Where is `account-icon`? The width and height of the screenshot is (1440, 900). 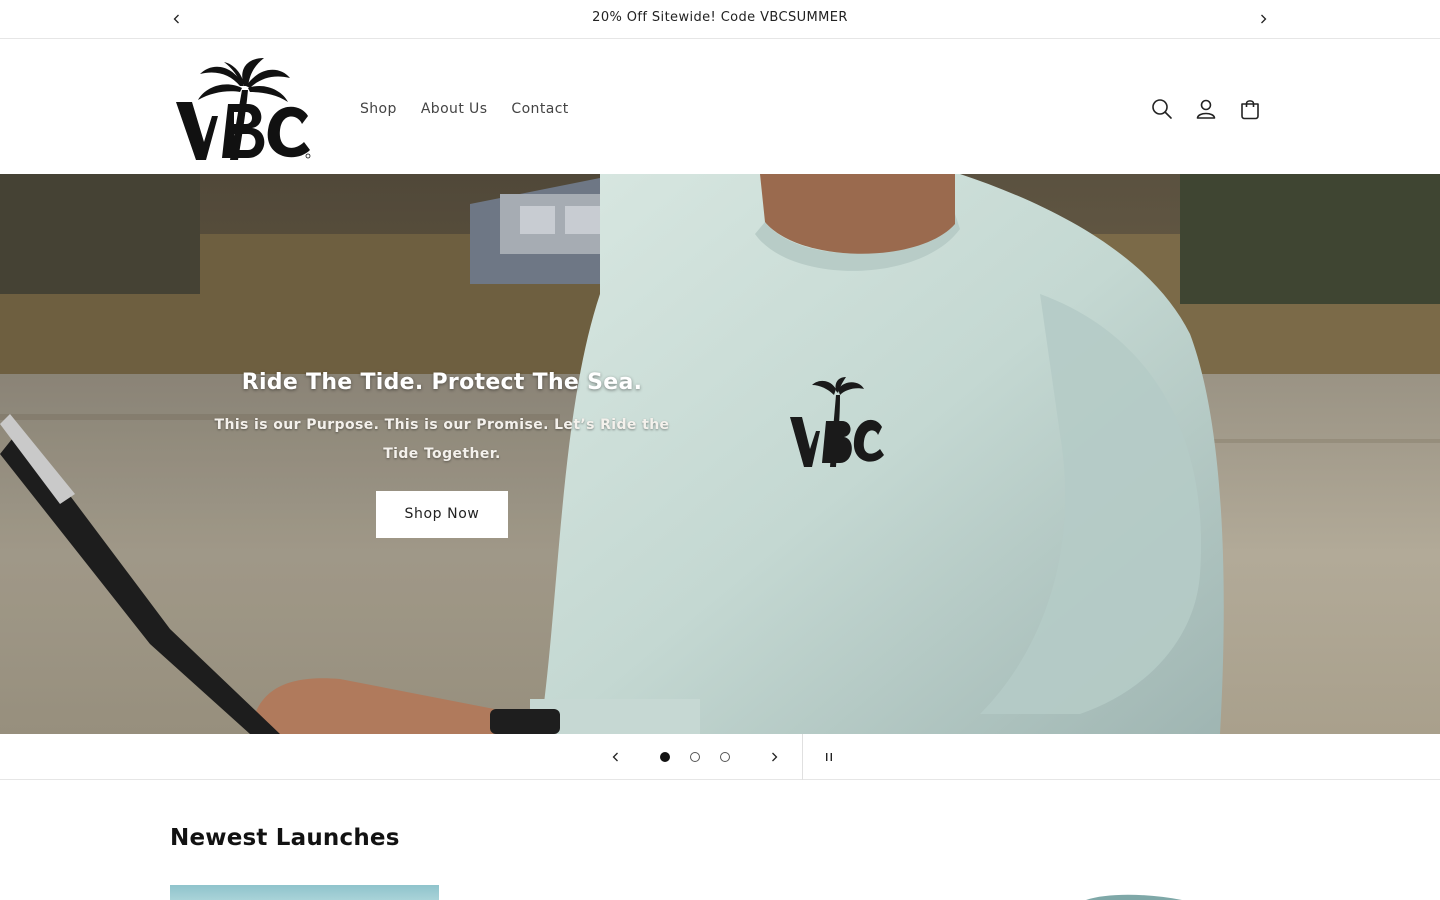 account-icon is located at coordinates (1206, 109).